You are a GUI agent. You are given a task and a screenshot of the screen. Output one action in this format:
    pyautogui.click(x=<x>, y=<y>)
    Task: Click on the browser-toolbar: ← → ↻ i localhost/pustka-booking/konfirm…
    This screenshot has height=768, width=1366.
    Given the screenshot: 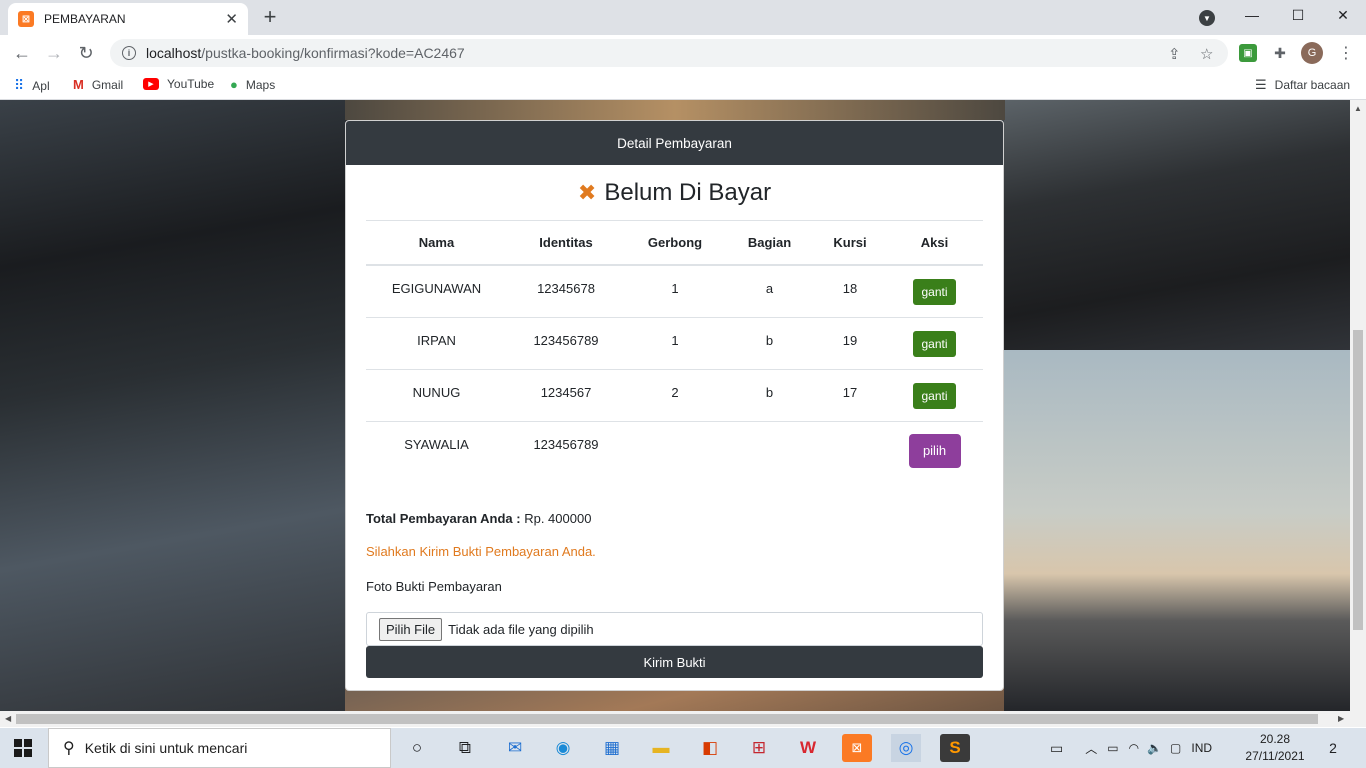 What is the action you would take?
    pyautogui.click(x=683, y=53)
    